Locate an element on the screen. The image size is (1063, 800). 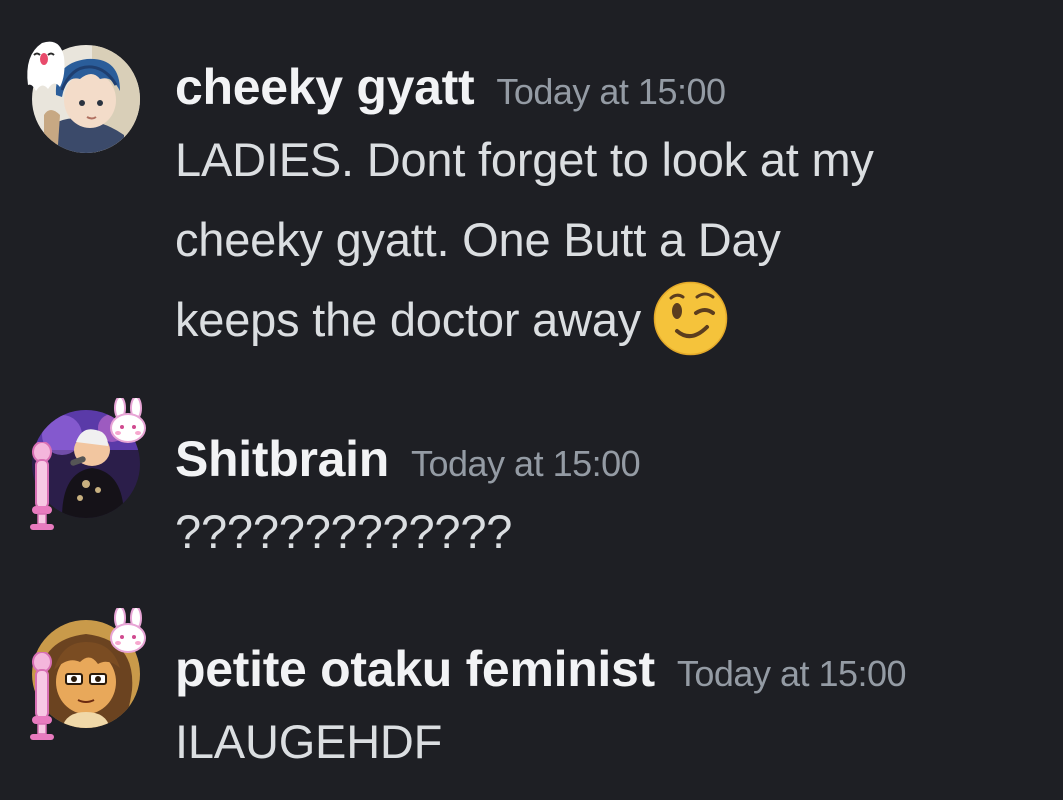
username: cheeky gyatt is located at coordinates (325, 87).